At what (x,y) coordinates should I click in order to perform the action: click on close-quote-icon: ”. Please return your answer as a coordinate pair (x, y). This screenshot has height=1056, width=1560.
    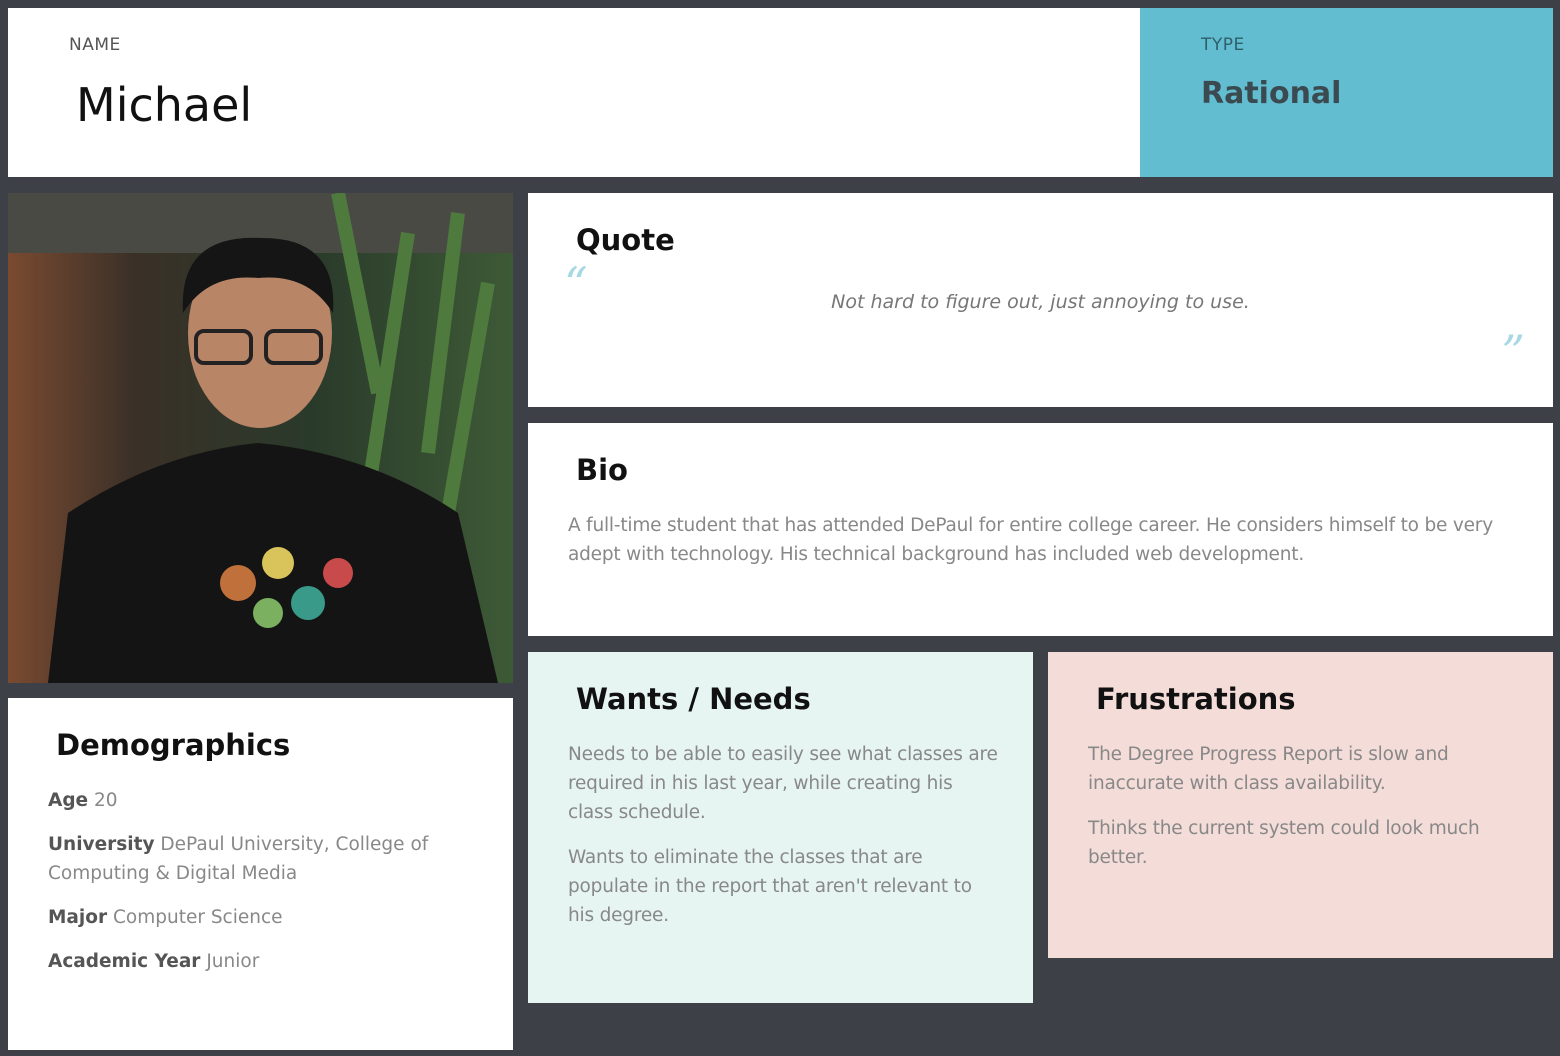
    Looking at the image, I should click on (1513, 352).